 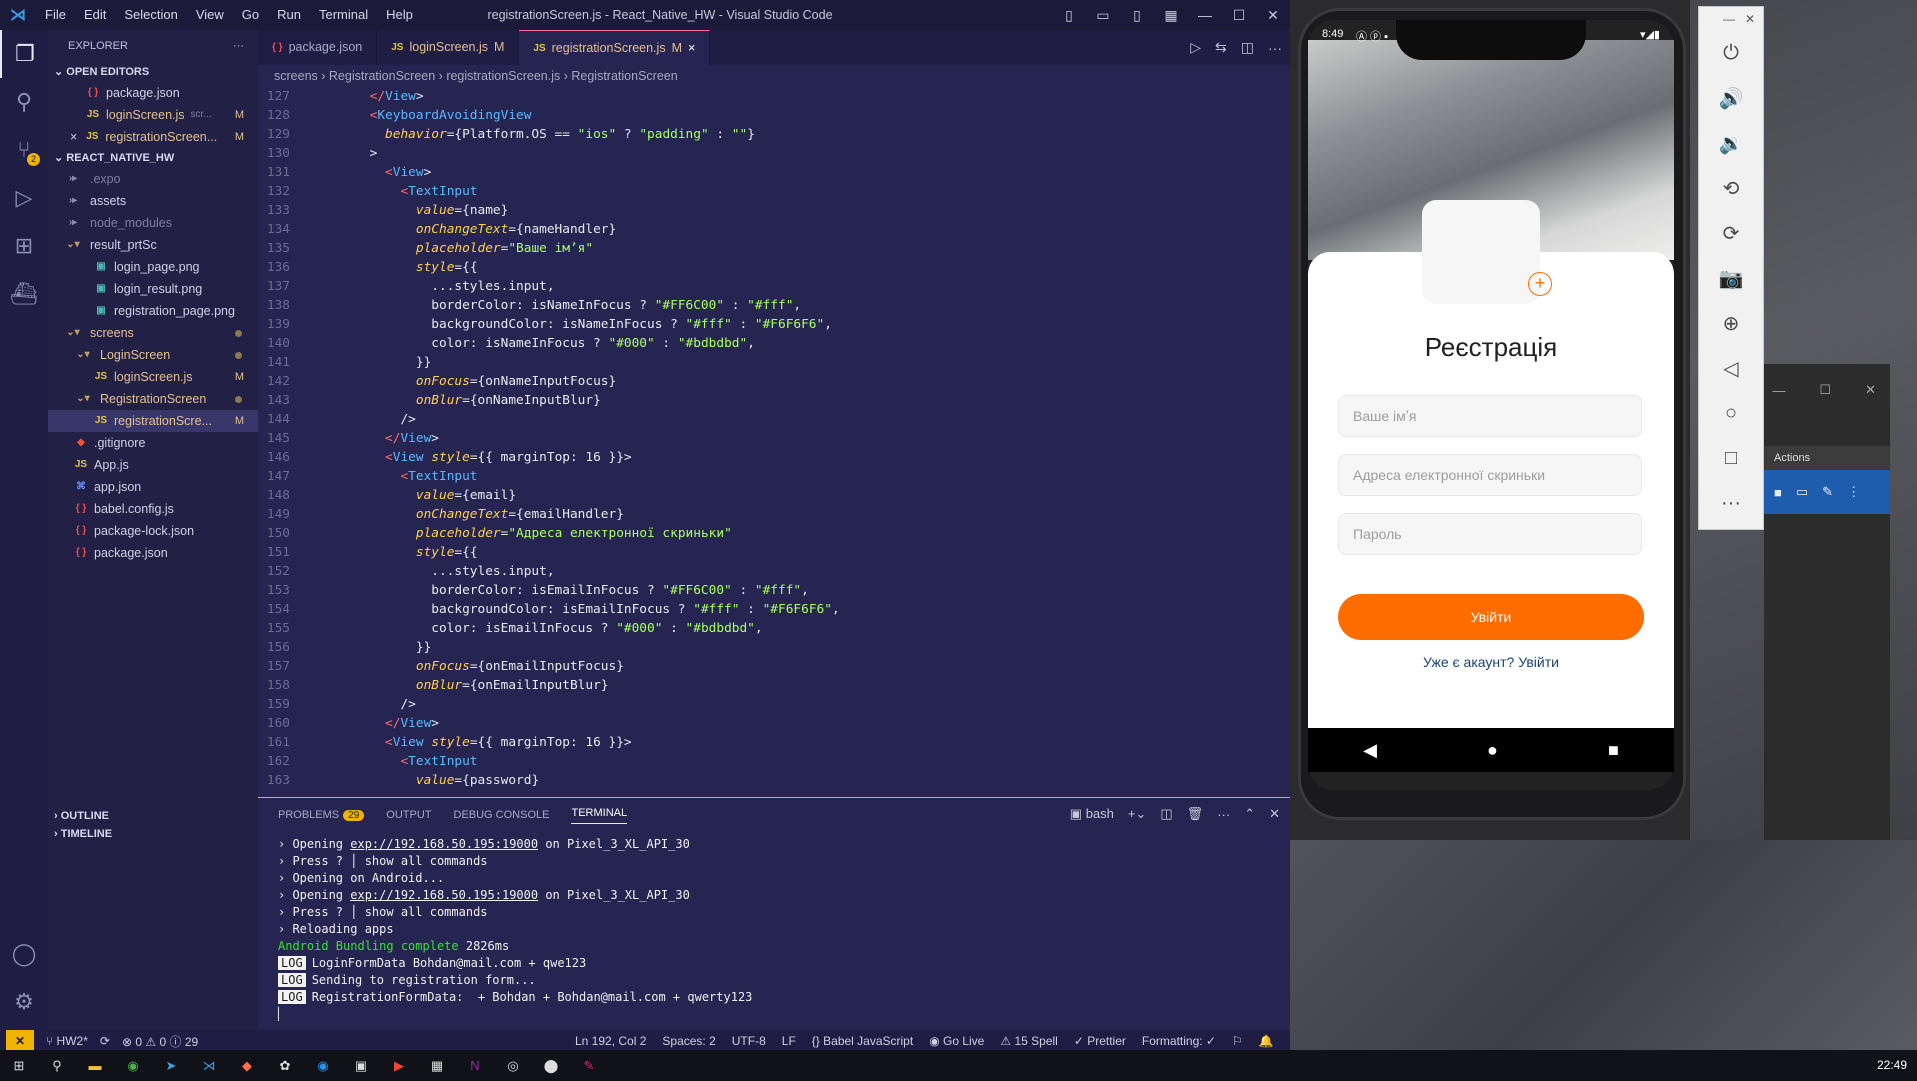 I want to click on overview-icon: □, so click(x=1731, y=458).